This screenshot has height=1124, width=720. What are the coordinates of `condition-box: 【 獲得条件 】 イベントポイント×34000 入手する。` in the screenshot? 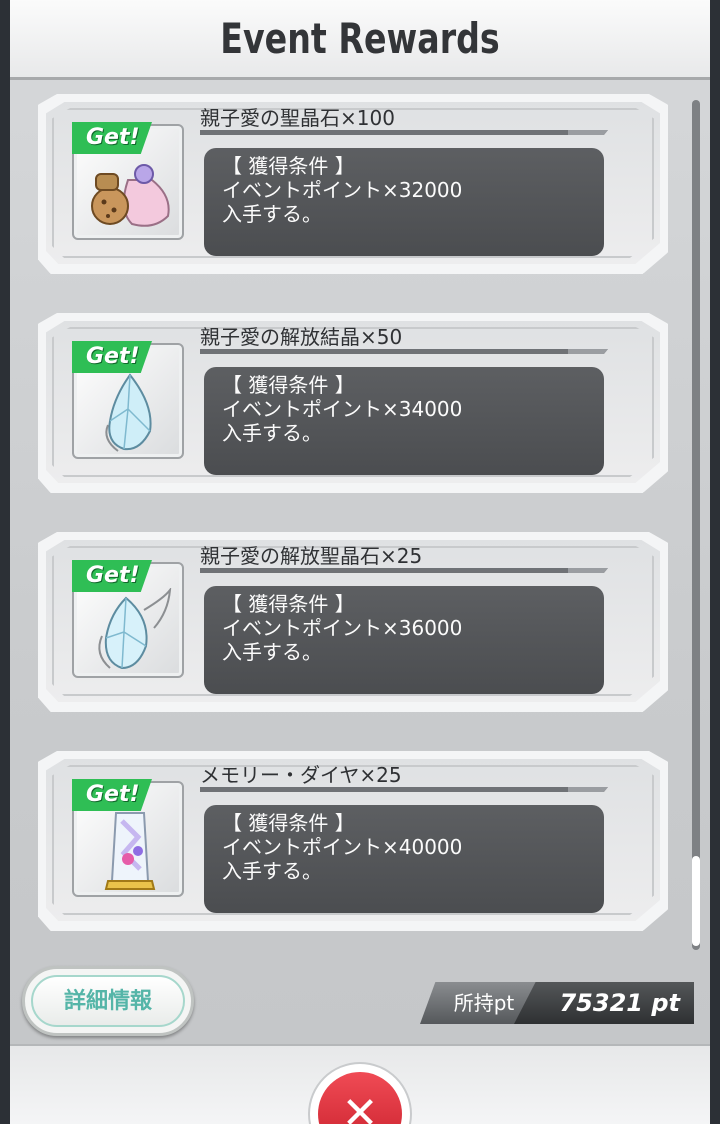 It's located at (404, 421).